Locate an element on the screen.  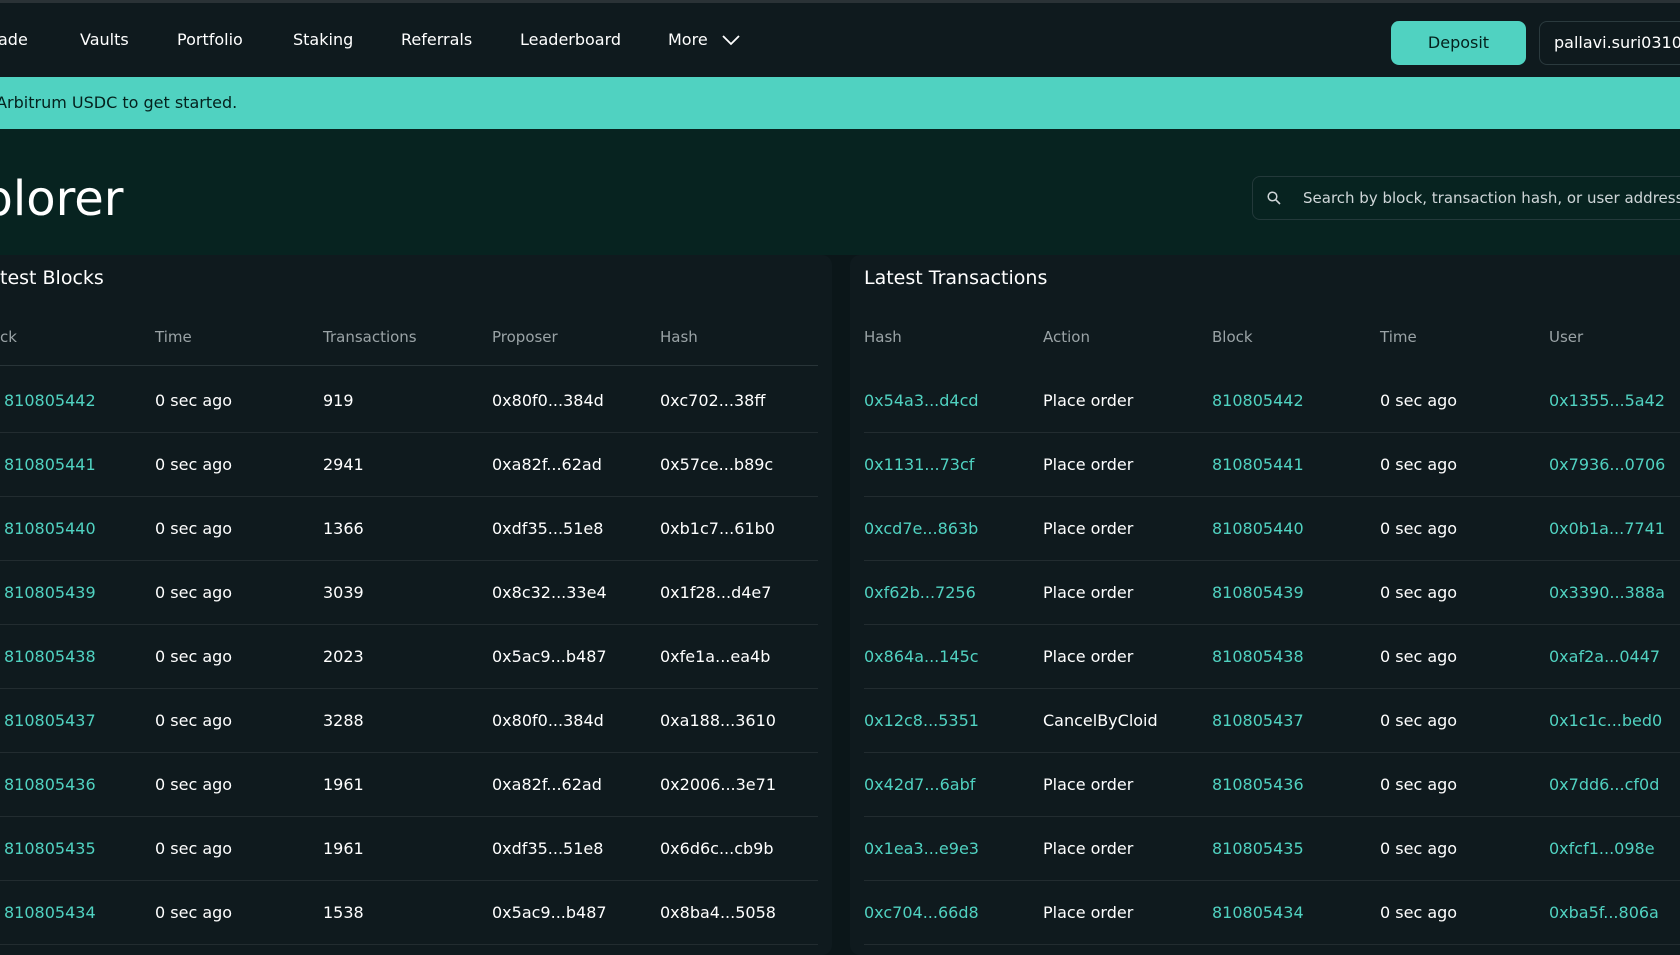
tx-block-link: 810805442 is located at coordinates (1258, 401).